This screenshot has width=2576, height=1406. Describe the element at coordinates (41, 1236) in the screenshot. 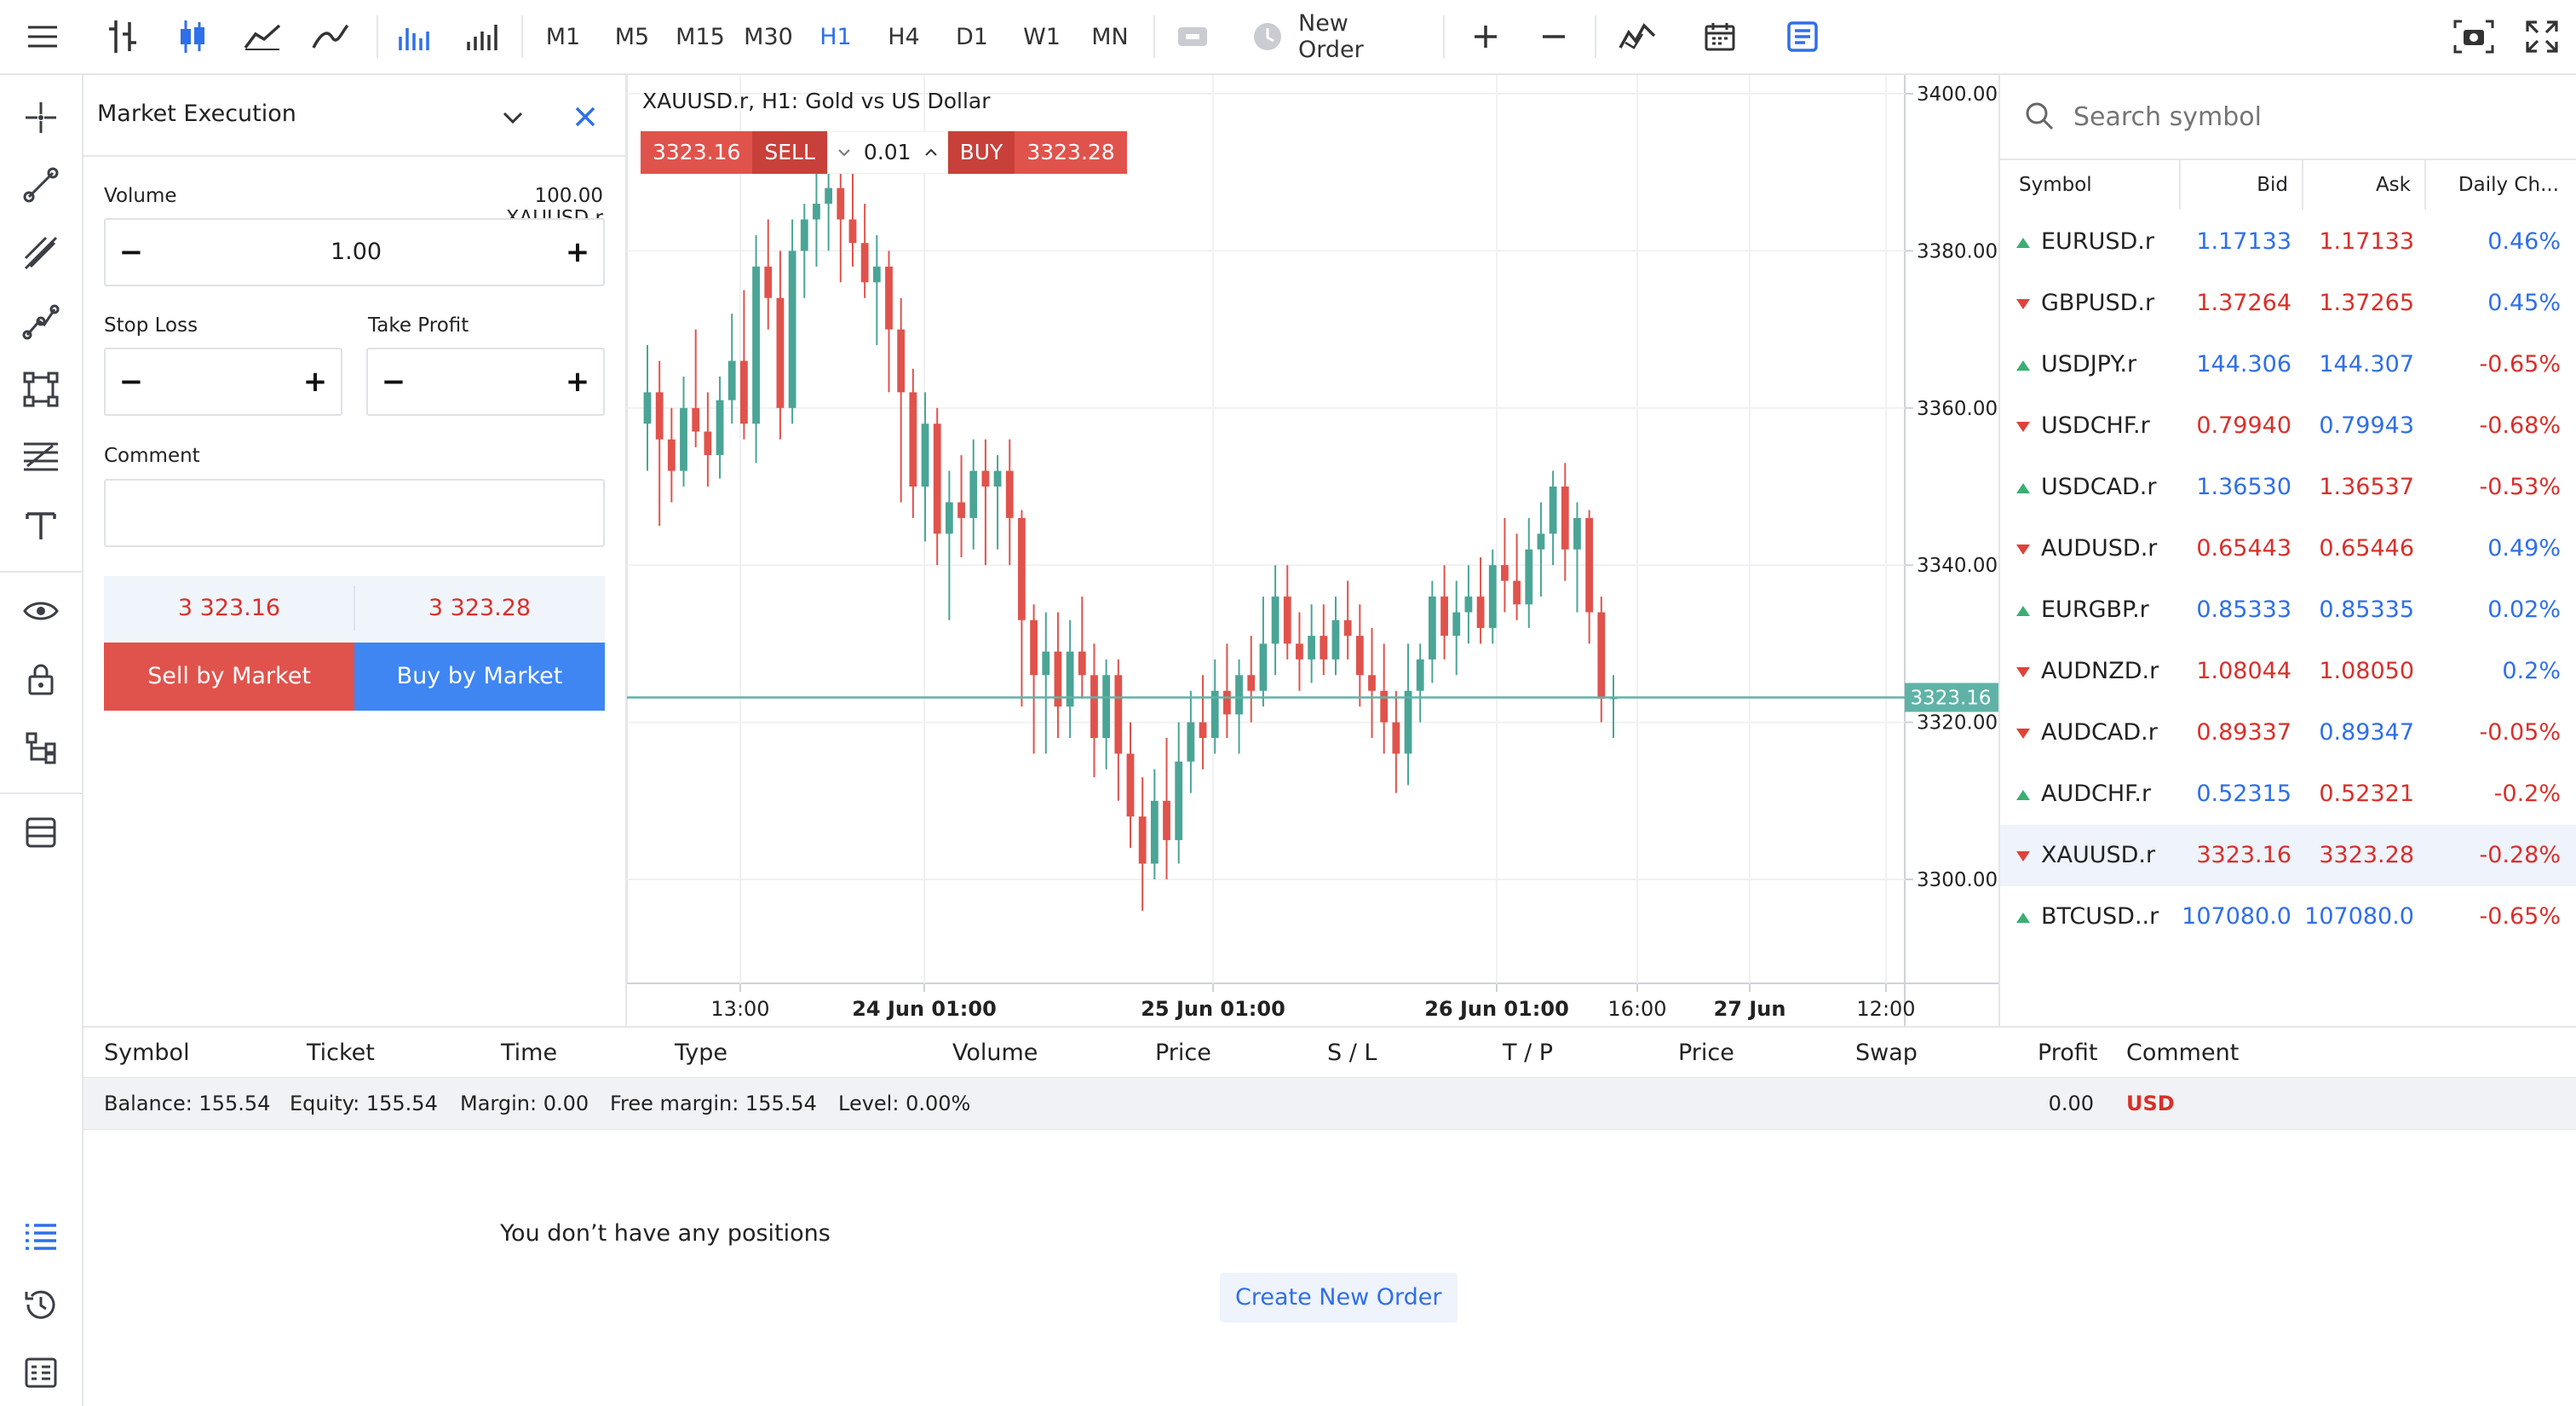

I see `trade-list-icon` at that location.